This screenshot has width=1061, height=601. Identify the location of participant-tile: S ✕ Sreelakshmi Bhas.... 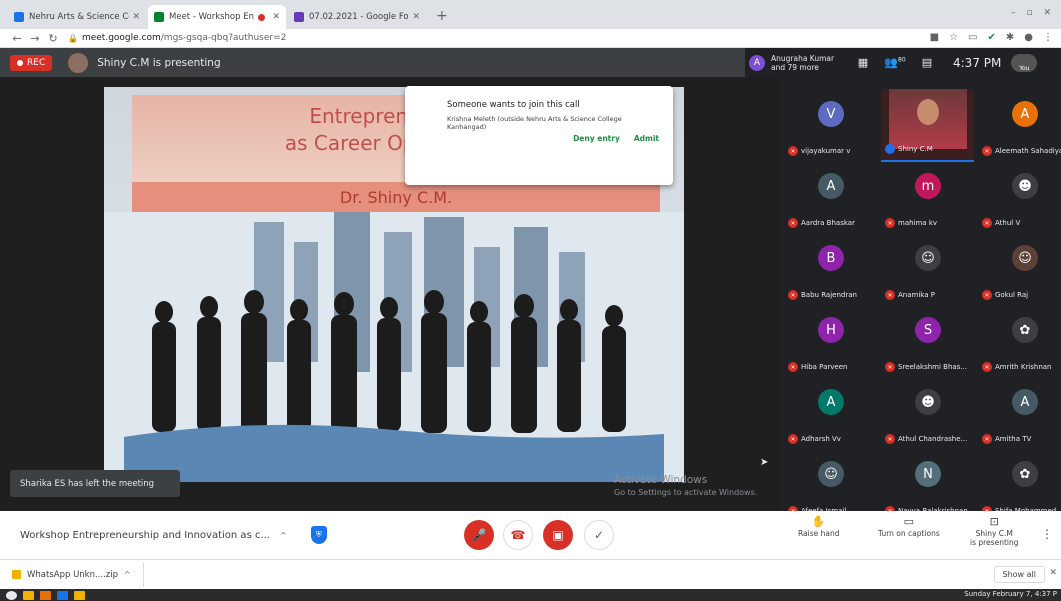
(927, 341).